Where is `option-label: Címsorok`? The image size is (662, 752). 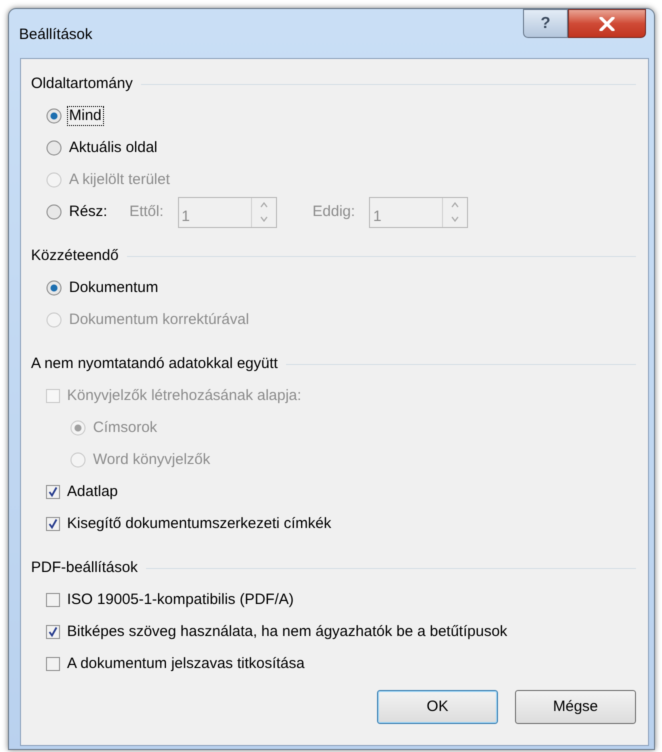
option-label: Címsorok is located at coordinates (125, 428).